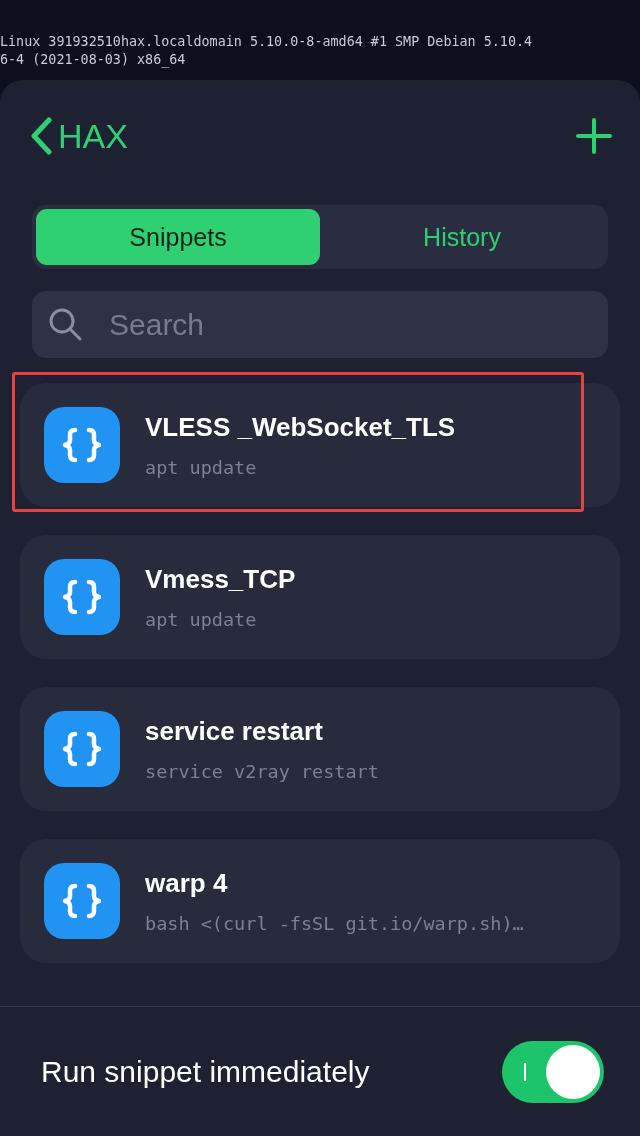 Image resolution: width=640 pixels, height=1136 pixels. Describe the element at coordinates (65, 324) in the screenshot. I see `search-icon` at that location.